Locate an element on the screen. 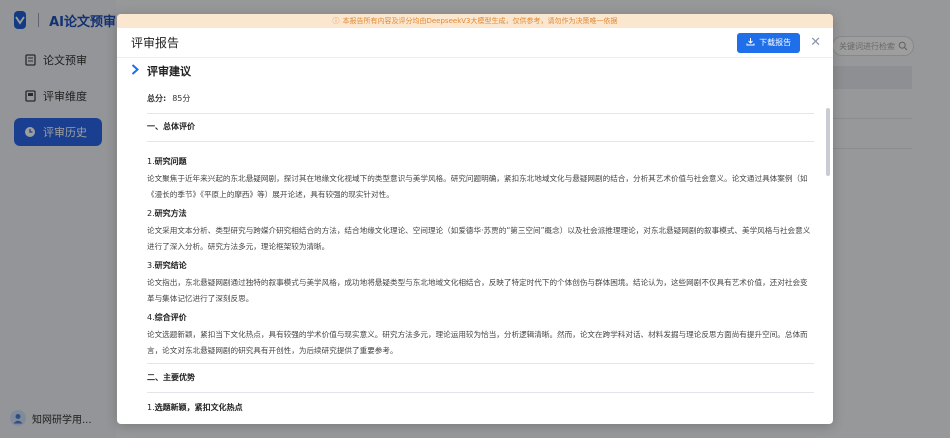 The width and height of the screenshot is (950, 438). total-score: 总分: 85分 is located at coordinates (472, 98).